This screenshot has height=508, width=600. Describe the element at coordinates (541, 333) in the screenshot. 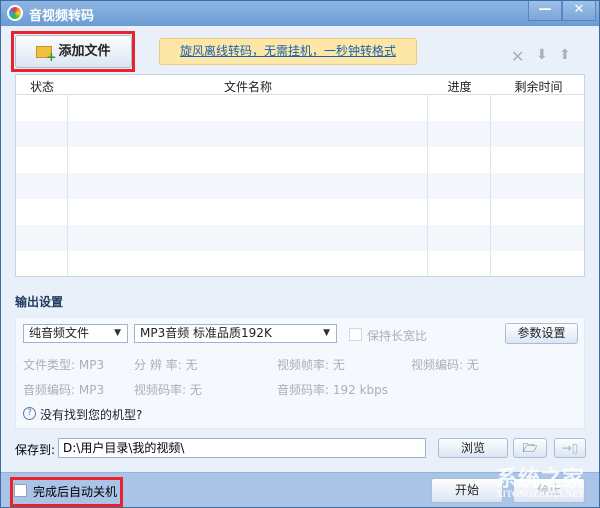

I see `params-button: 参数设置` at that location.